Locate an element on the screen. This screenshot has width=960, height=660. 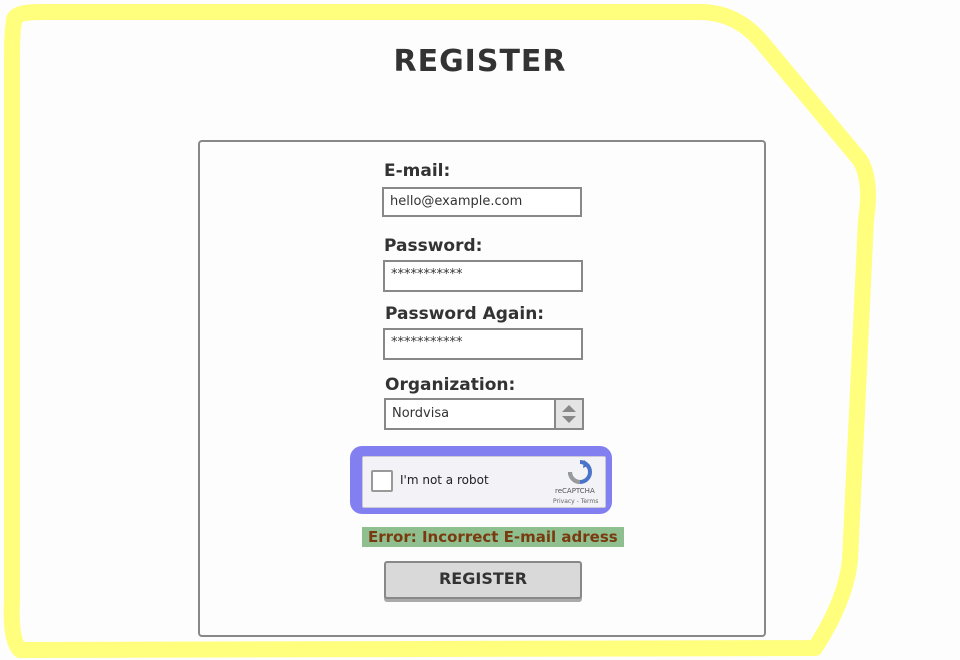
error-message: Error: Incorrect E-mail adress is located at coordinates (493, 537).